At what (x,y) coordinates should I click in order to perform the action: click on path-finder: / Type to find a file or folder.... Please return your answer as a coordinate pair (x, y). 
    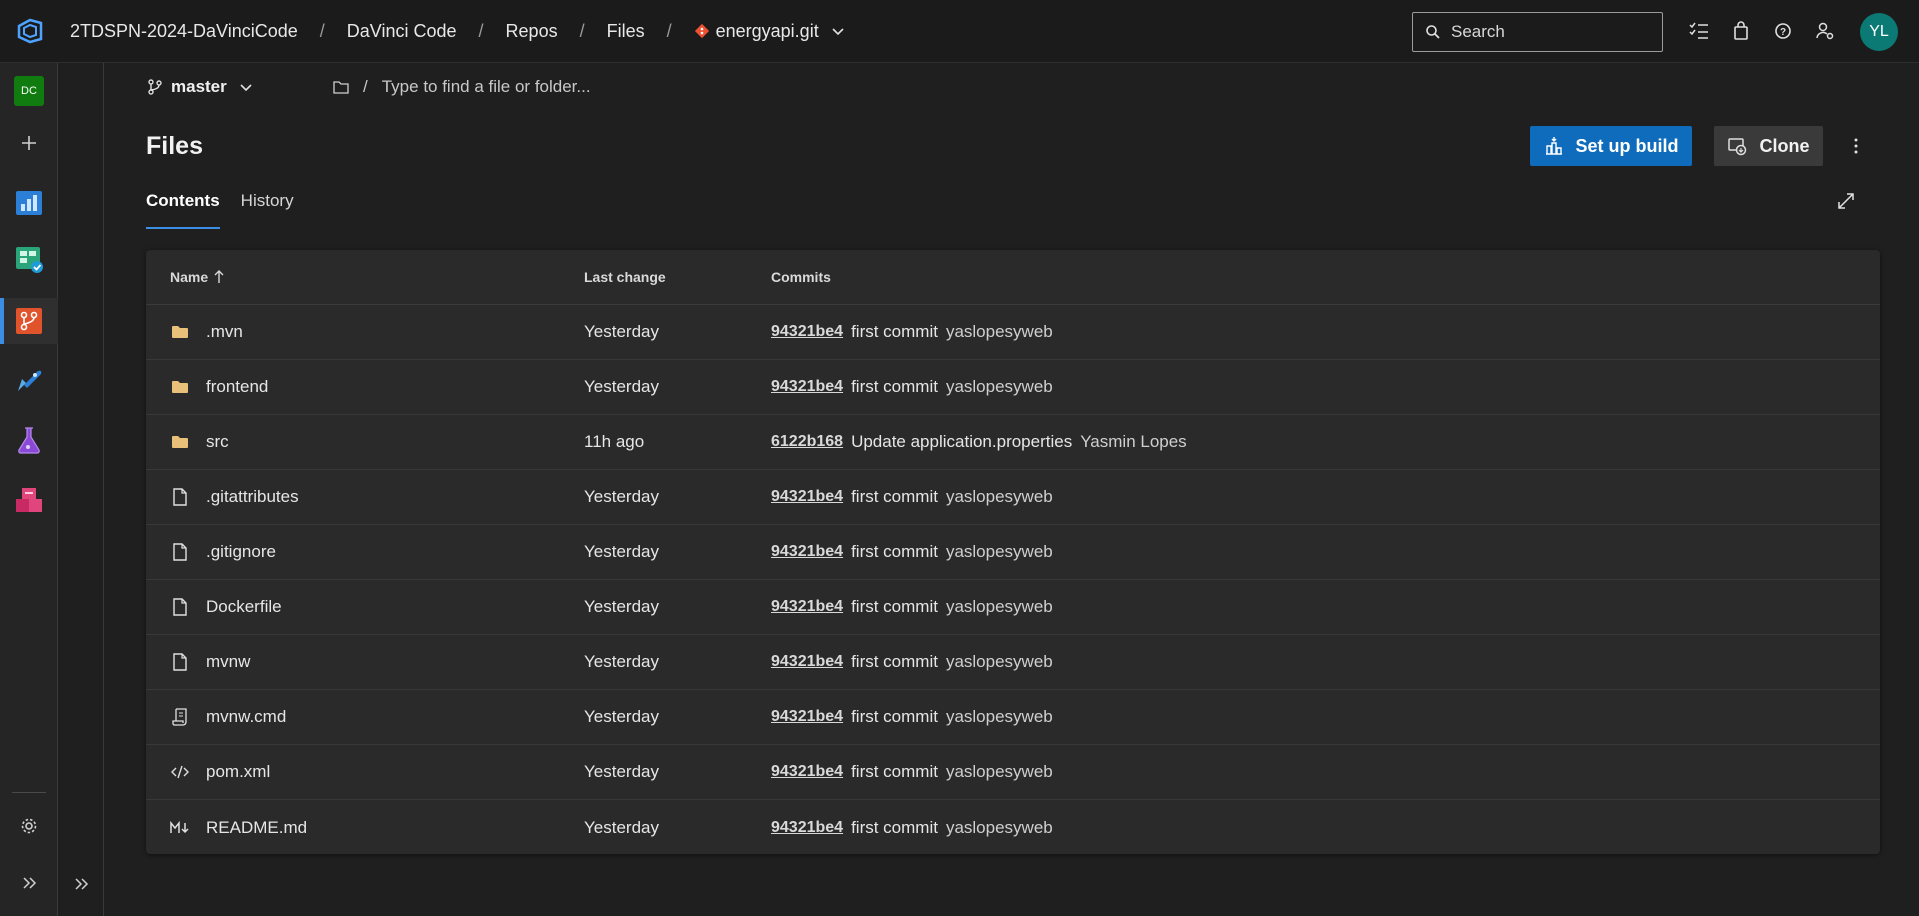
    Looking at the image, I should click on (462, 87).